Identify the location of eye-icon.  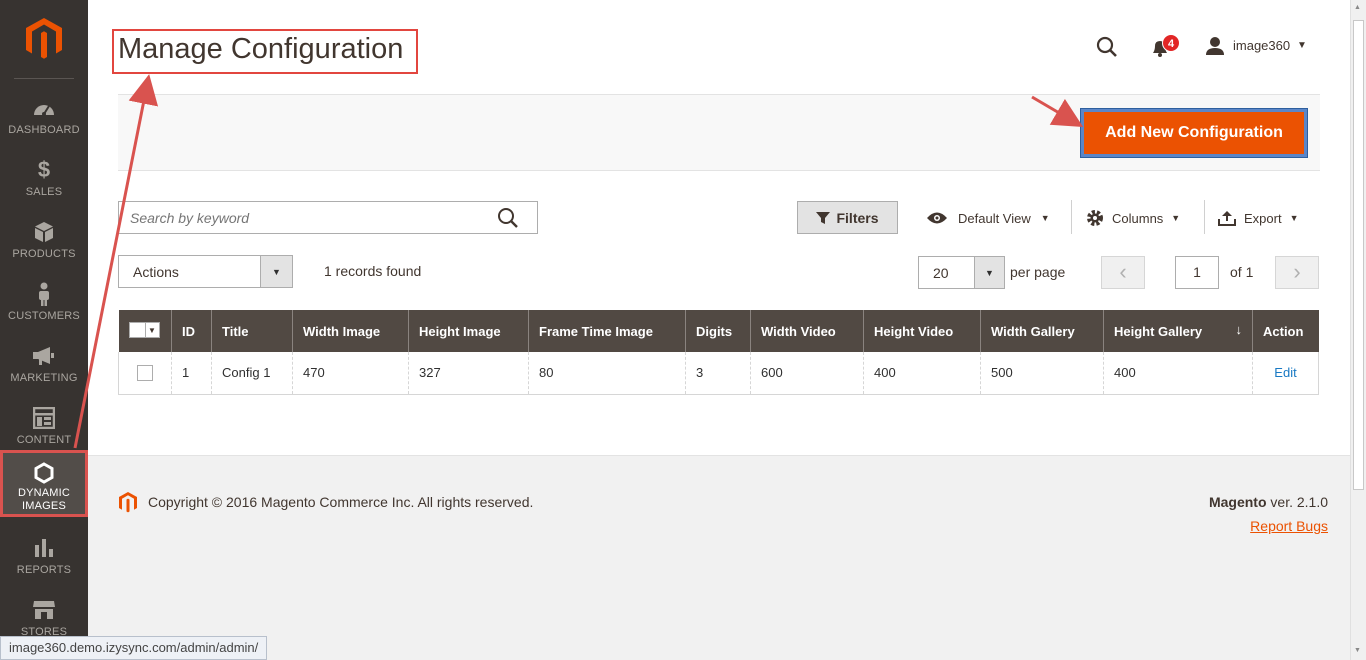
(937, 218).